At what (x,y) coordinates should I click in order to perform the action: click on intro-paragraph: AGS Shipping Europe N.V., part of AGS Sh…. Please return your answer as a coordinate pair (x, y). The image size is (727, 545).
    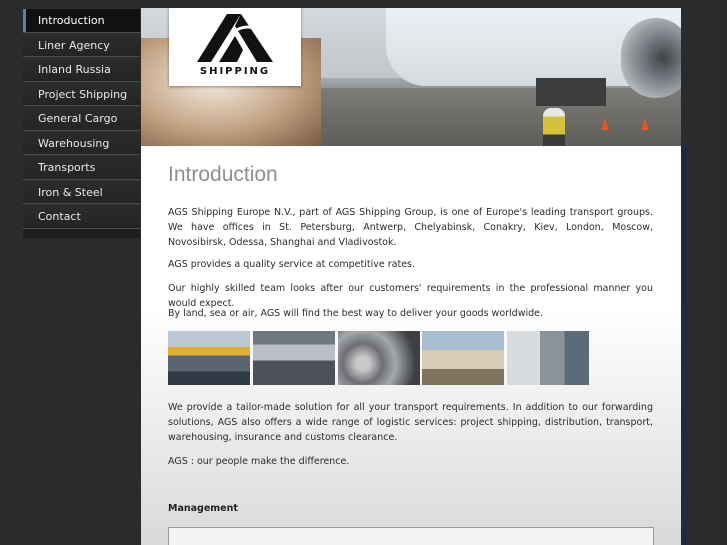
    Looking at the image, I should click on (410, 227).